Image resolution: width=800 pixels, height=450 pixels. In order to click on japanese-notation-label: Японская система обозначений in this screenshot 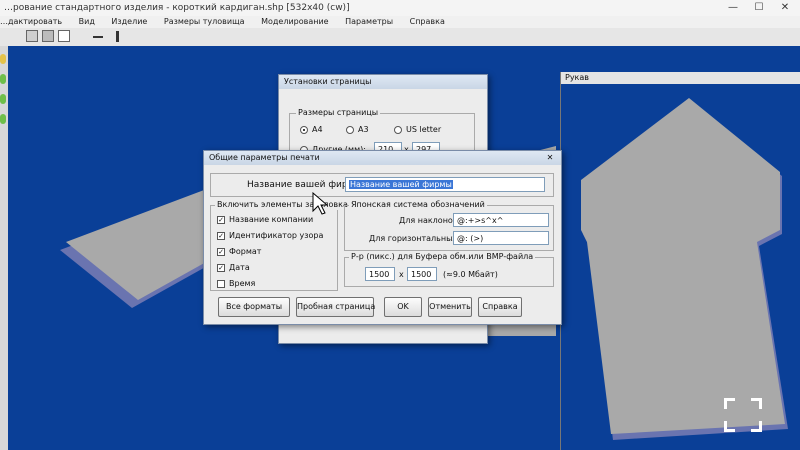, I will do `click(418, 205)`.